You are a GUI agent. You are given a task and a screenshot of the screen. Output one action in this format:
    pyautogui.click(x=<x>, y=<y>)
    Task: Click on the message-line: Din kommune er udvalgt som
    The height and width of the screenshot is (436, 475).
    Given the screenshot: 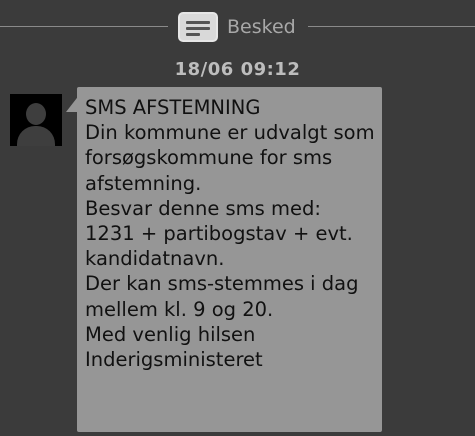 What is the action you would take?
    pyautogui.click(x=230, y=133)
    